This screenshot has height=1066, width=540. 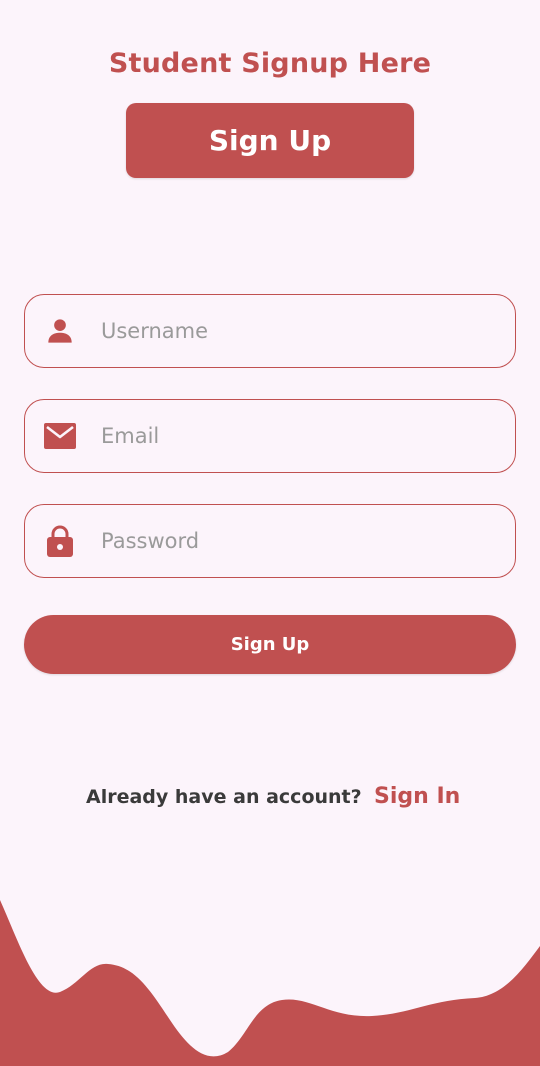 What do you see at coordinates (60, 541) in the screenshot?
I see `lock-icon` at bounding box center [60, 541].